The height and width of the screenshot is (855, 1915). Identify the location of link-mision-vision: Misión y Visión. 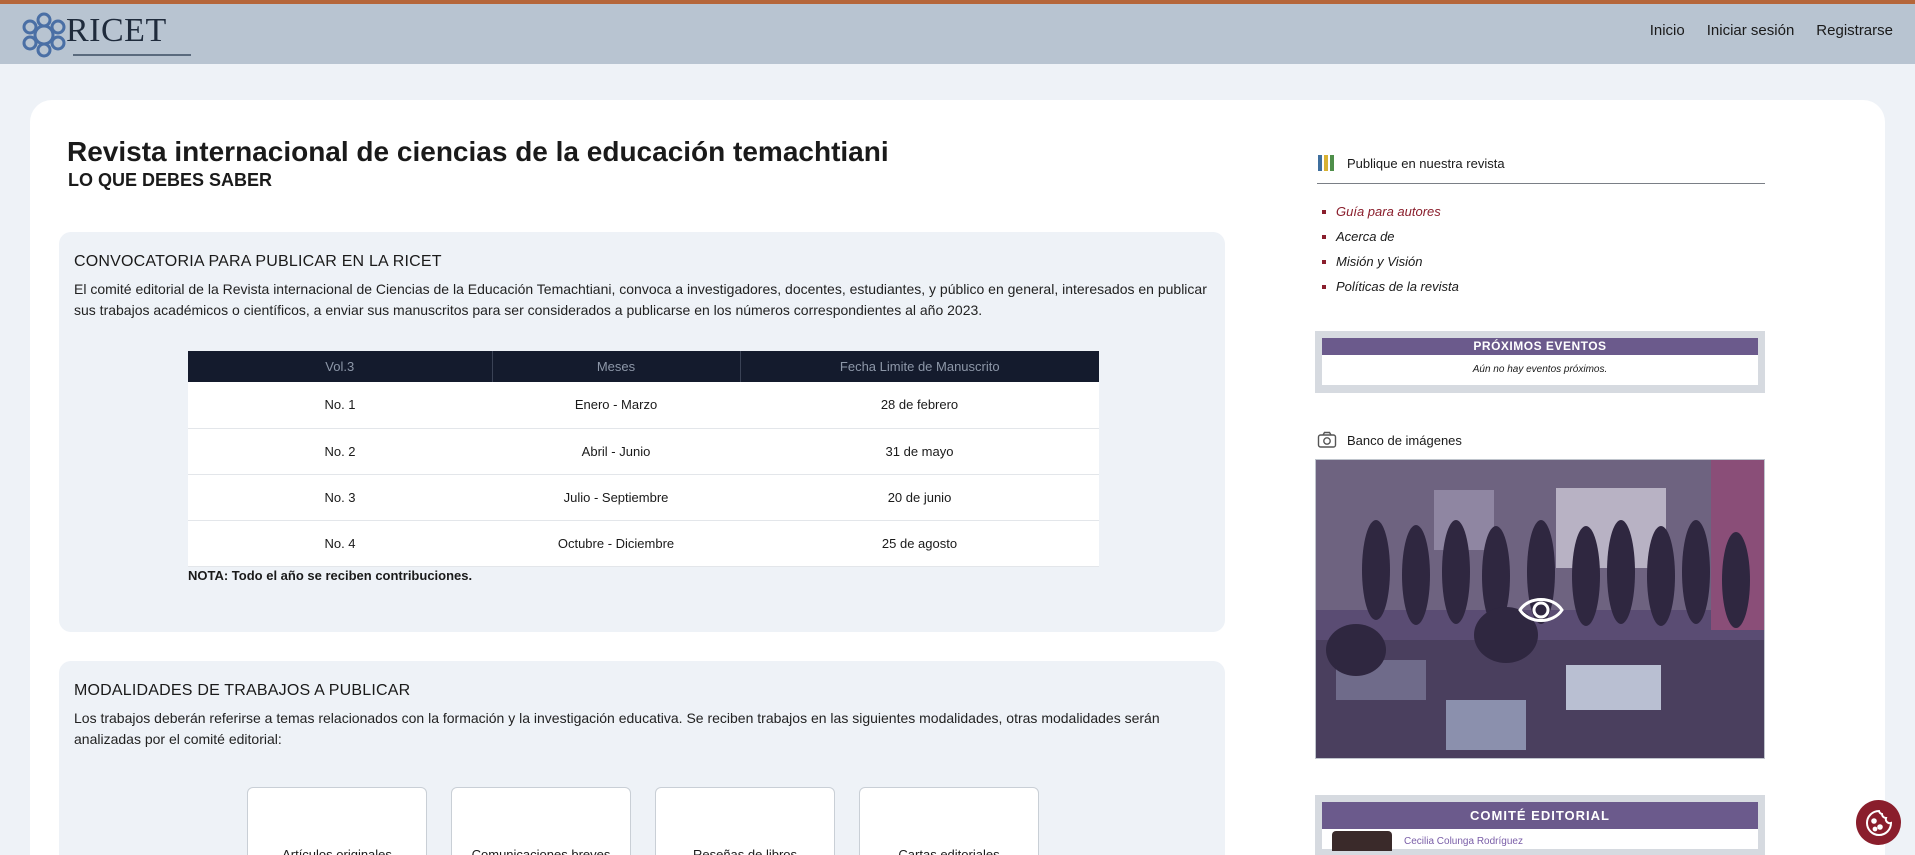
(1390, 261).